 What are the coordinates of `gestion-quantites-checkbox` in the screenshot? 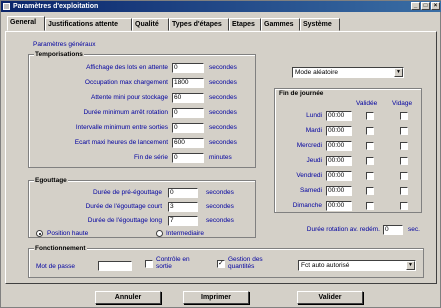 It's located at (221, 263).